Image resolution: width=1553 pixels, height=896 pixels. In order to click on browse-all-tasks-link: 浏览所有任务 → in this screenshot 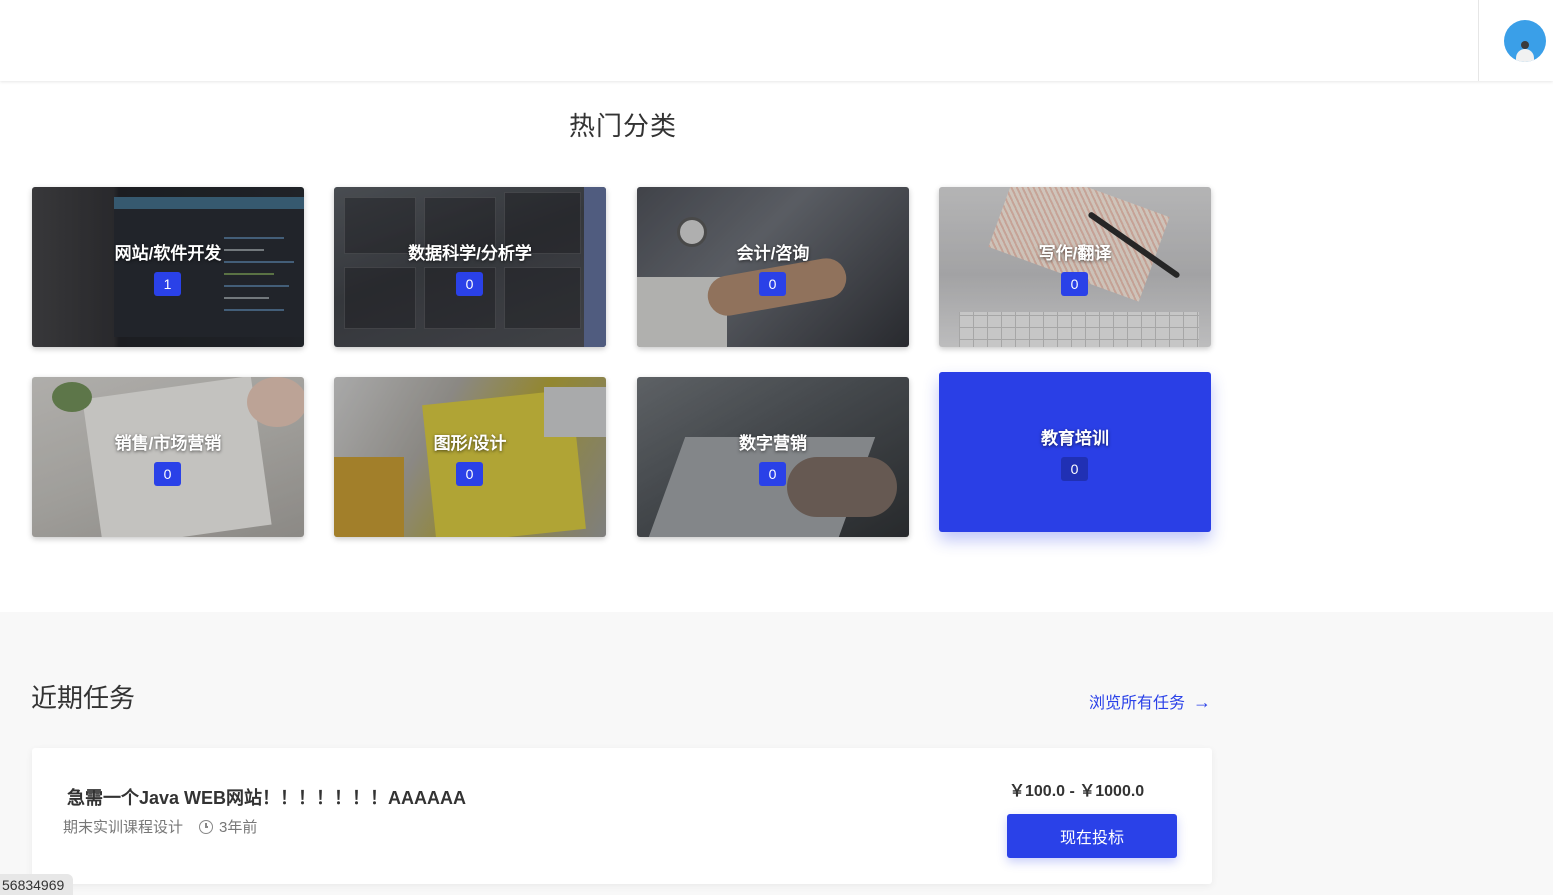, I will do `click(1150, 701)`.